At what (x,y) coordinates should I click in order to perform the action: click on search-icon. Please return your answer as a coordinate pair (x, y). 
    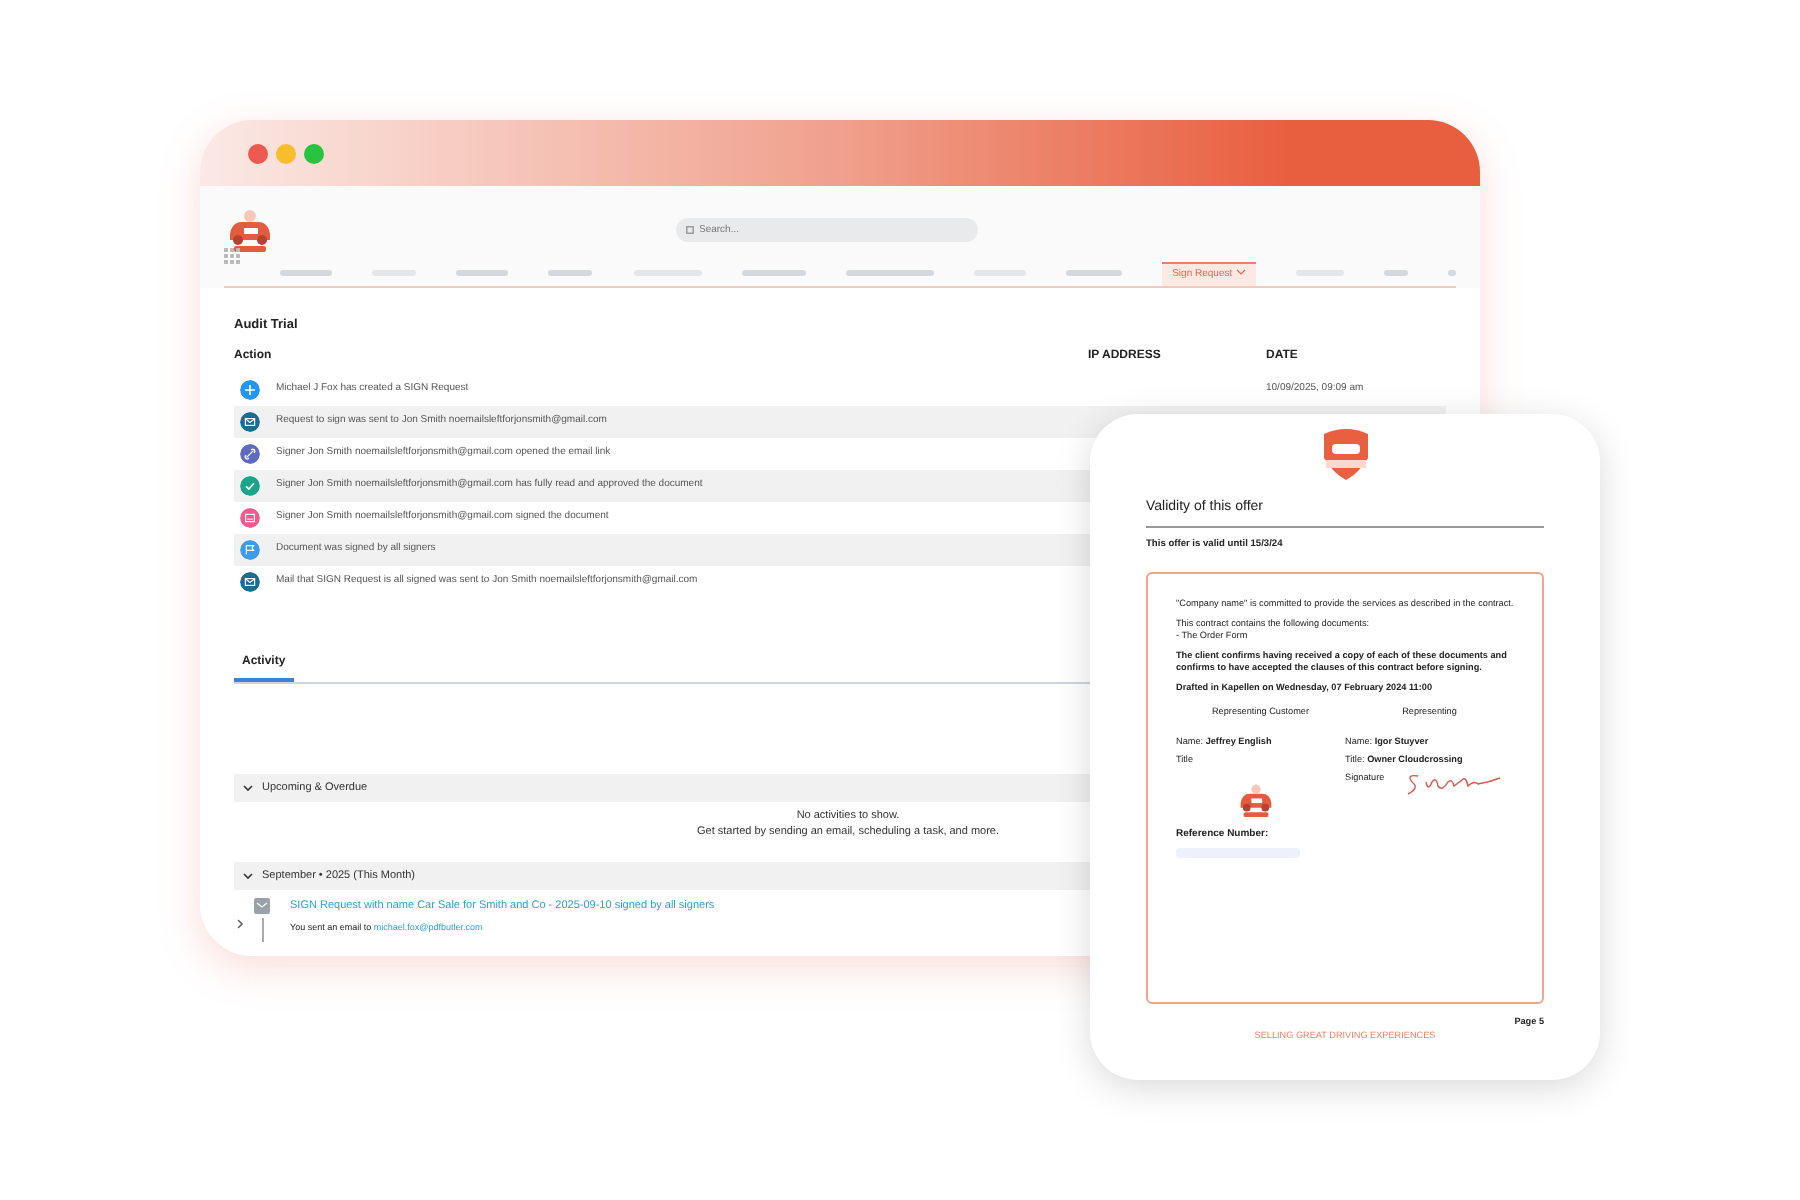
    Looking at the image, I should click on (689, 229).